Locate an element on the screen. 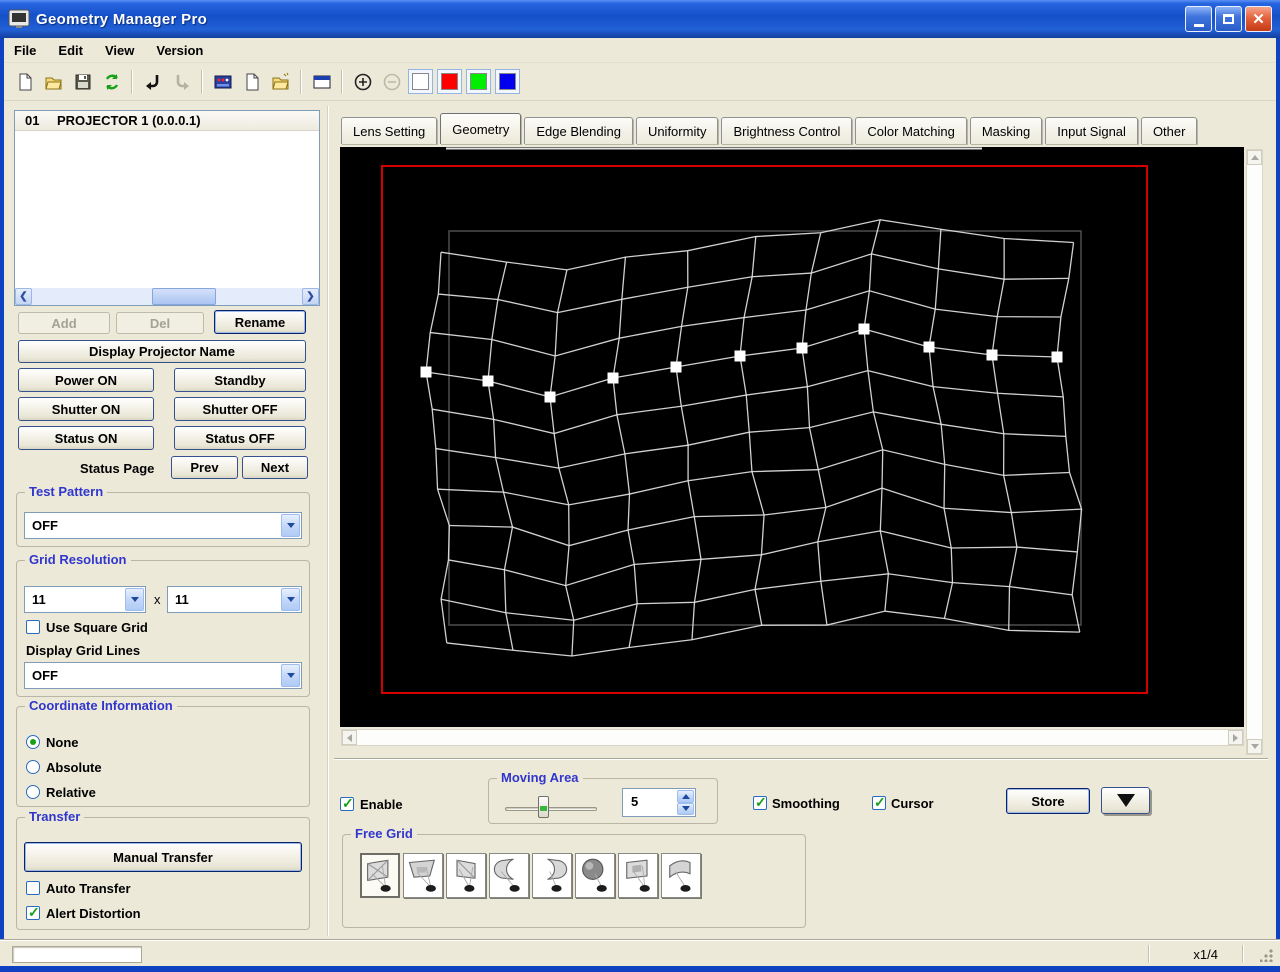  grid-rows-select: 11 is located at coordinates (234, 599).